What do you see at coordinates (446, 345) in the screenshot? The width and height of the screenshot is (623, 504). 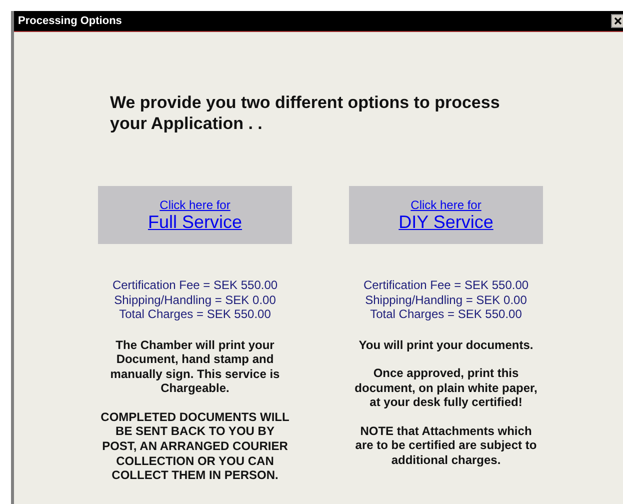 I see `description-text: You will print your documents.` at bounding box center [446, 345].